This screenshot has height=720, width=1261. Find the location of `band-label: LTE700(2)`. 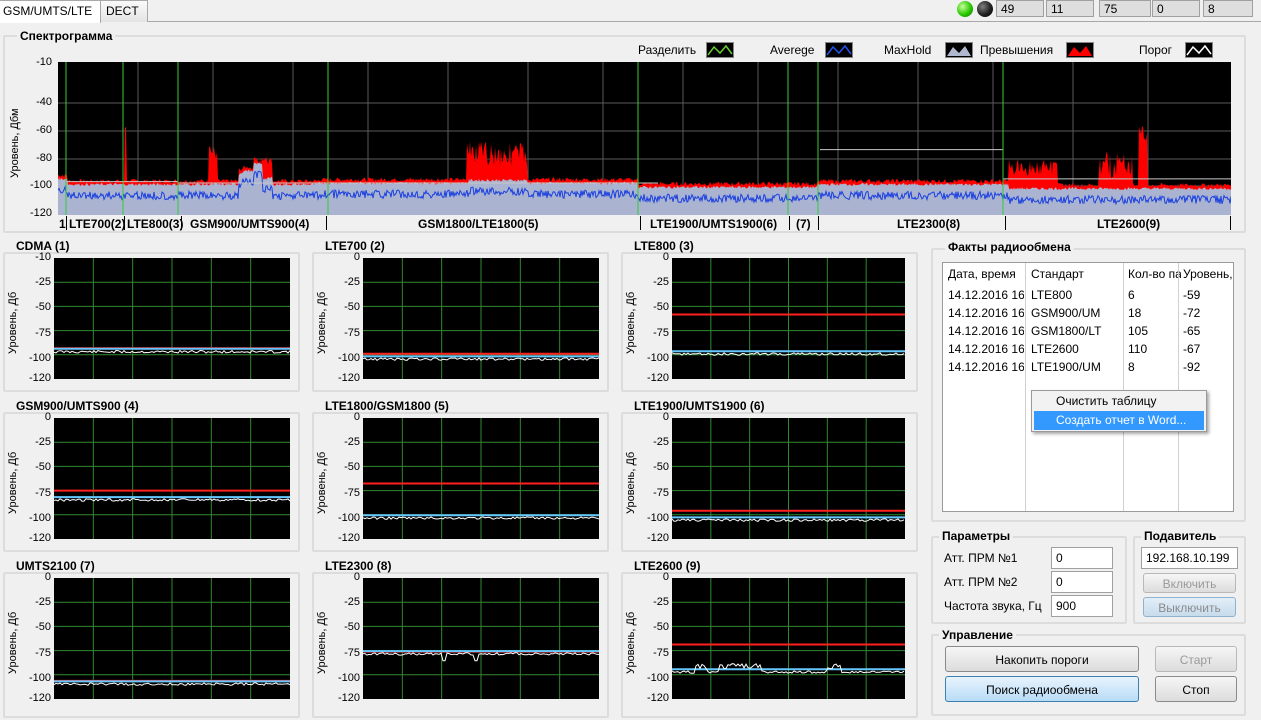

band-label: LTE700(2) is located at coordinates (97, 224).